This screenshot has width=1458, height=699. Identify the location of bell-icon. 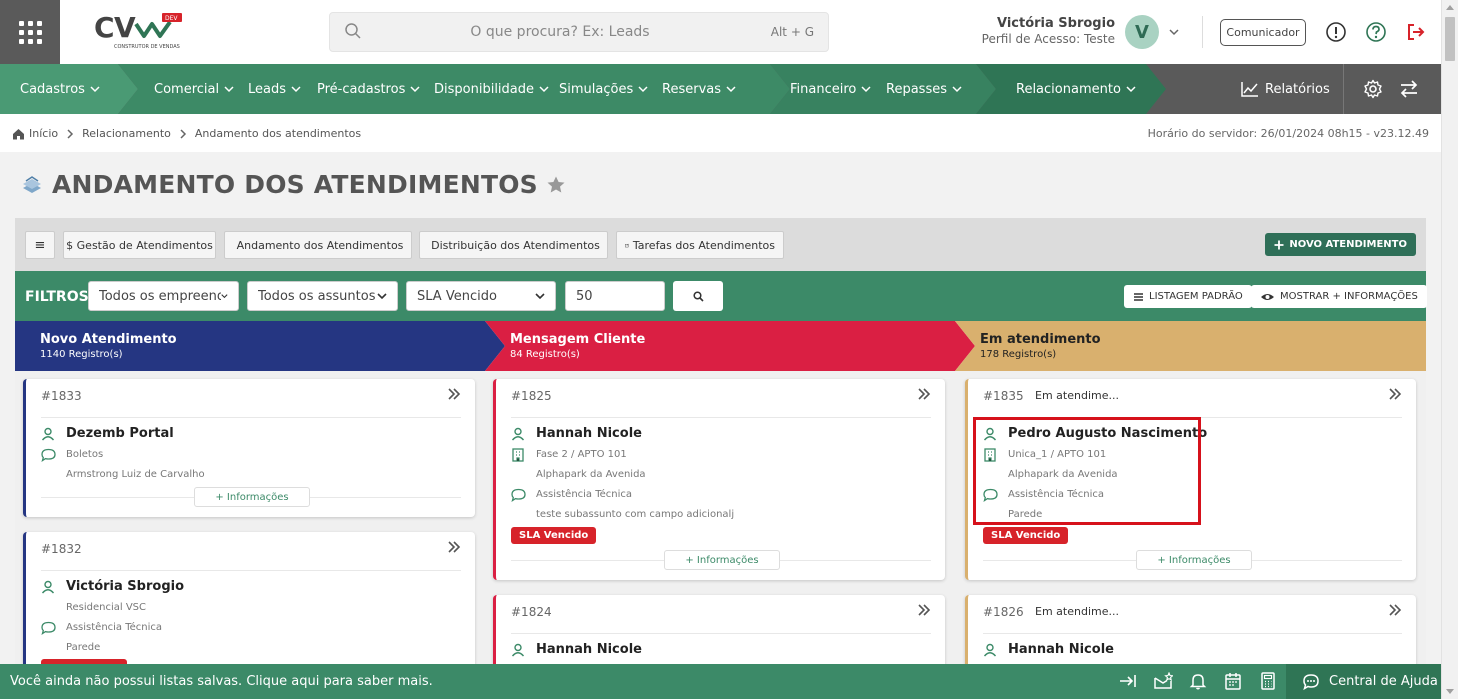
(1198, 681).